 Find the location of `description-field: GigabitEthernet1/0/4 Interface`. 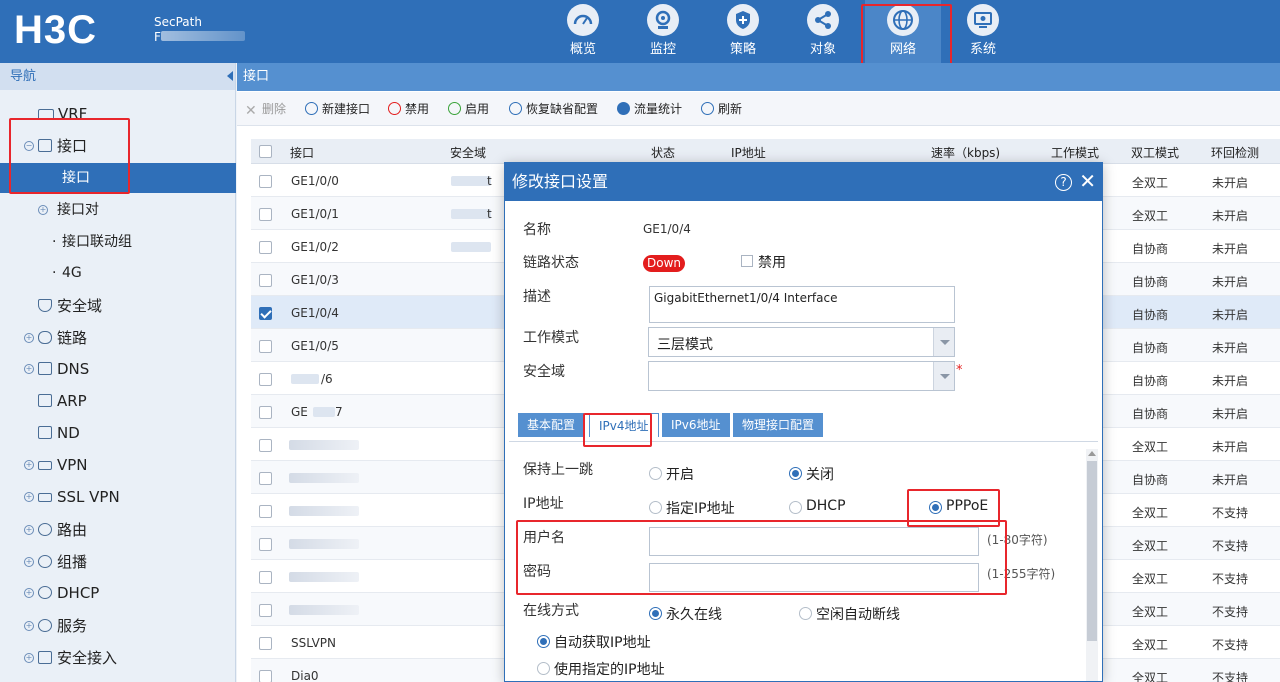

description-field: GigabitEthernet1/0/4 Interface is located at coordinates (802, 304).